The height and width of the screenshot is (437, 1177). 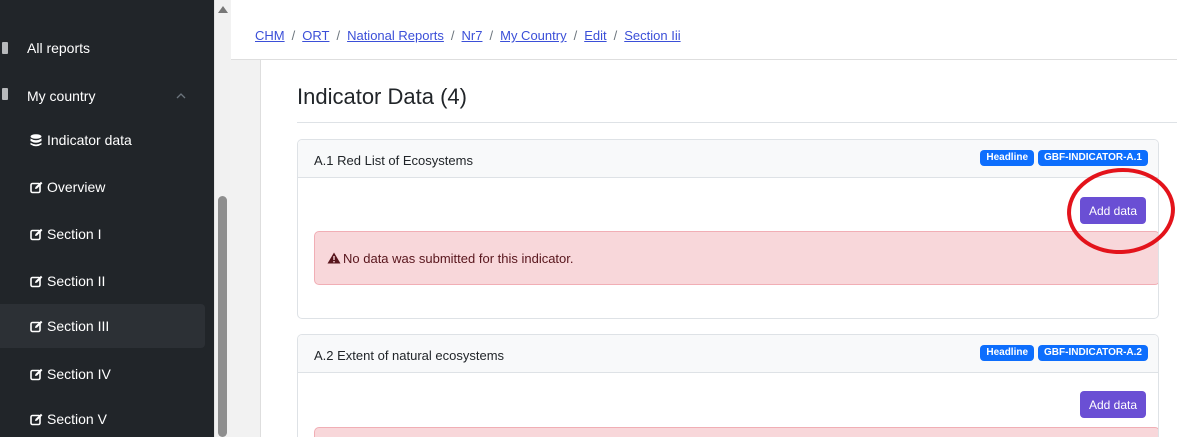 What do you see at coordinates (74, 234) in the screenshot?
I see `sidebar-item-label: Section I` at bounding box center [74, 234].